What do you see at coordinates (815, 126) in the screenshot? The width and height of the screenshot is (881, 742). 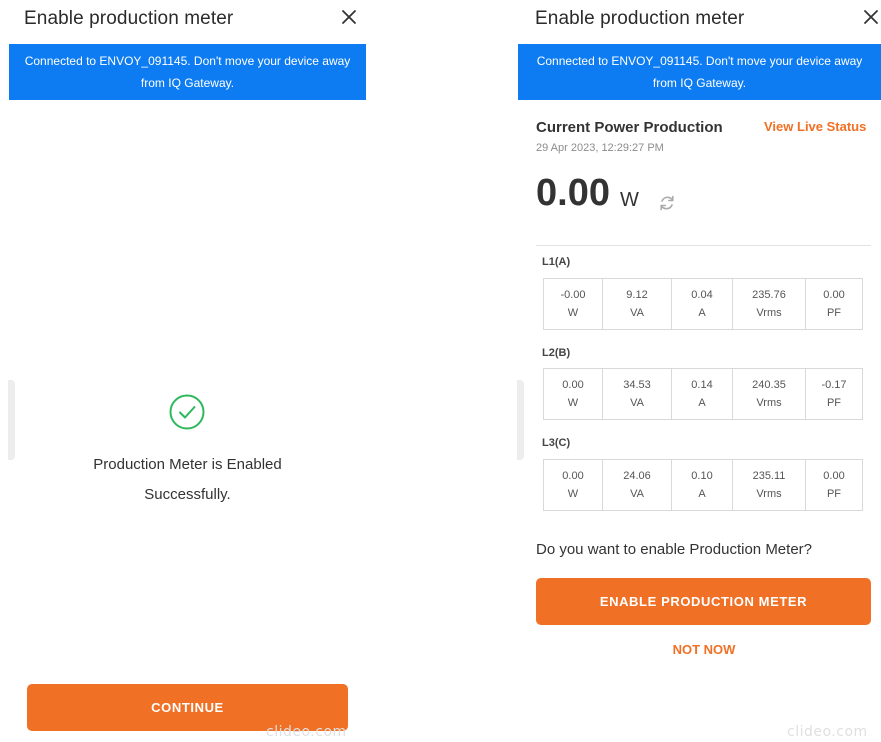 I see `view-live-status-link: View Live Status` at bounding box center [815, 126].